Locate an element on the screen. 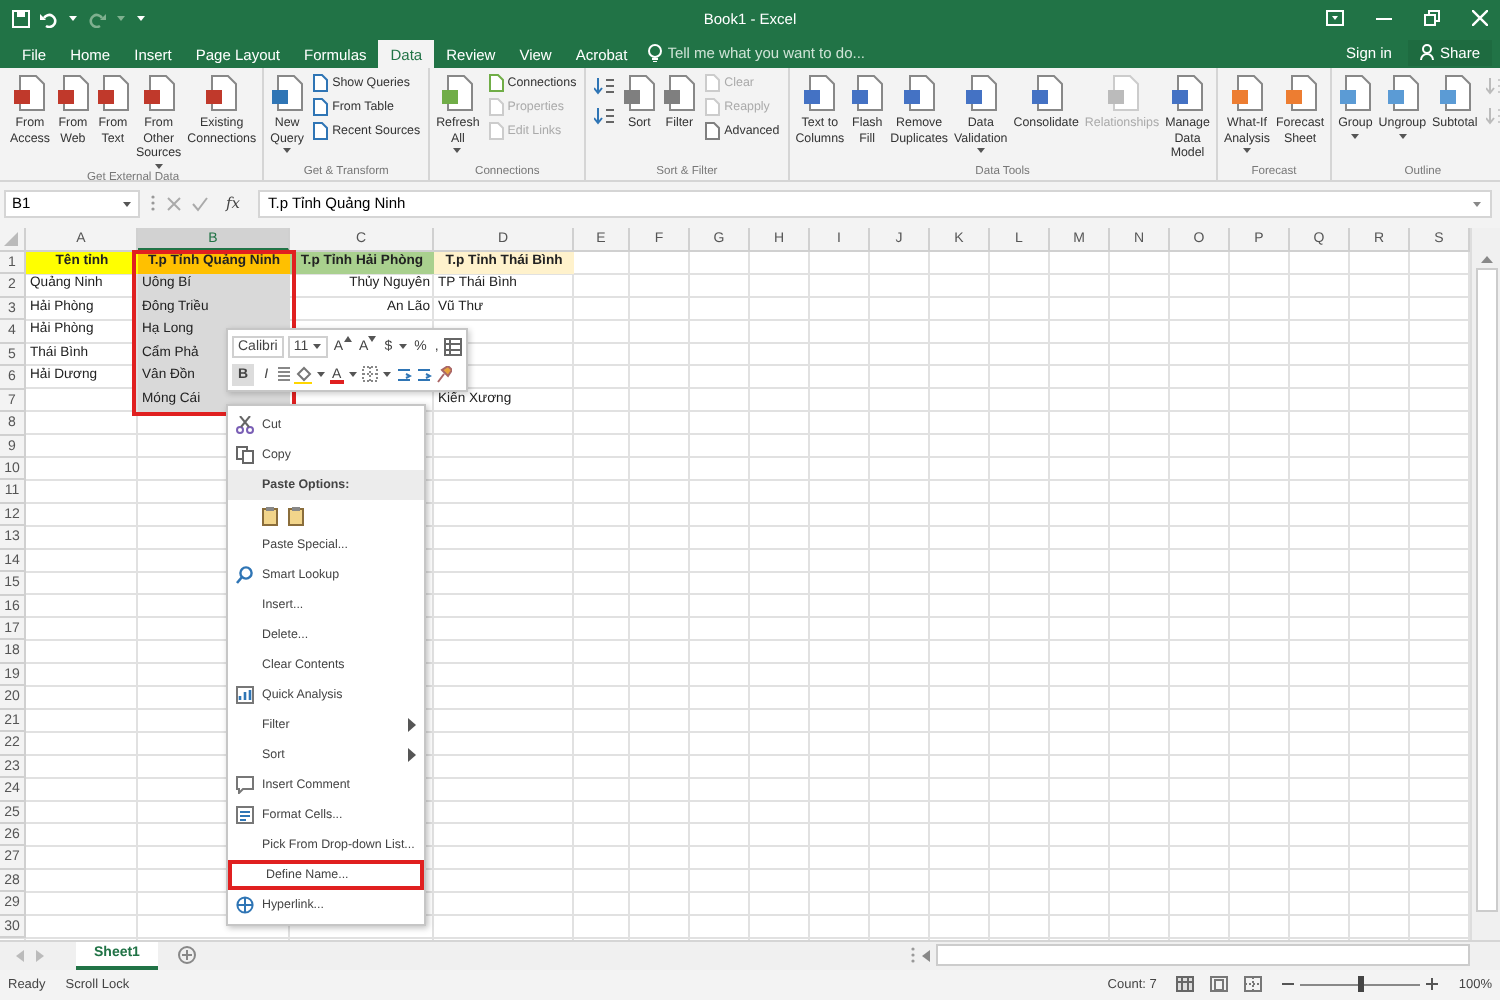 The image size is (1500, 1000). lightbulb-icon is located at coordinates (654, 52).